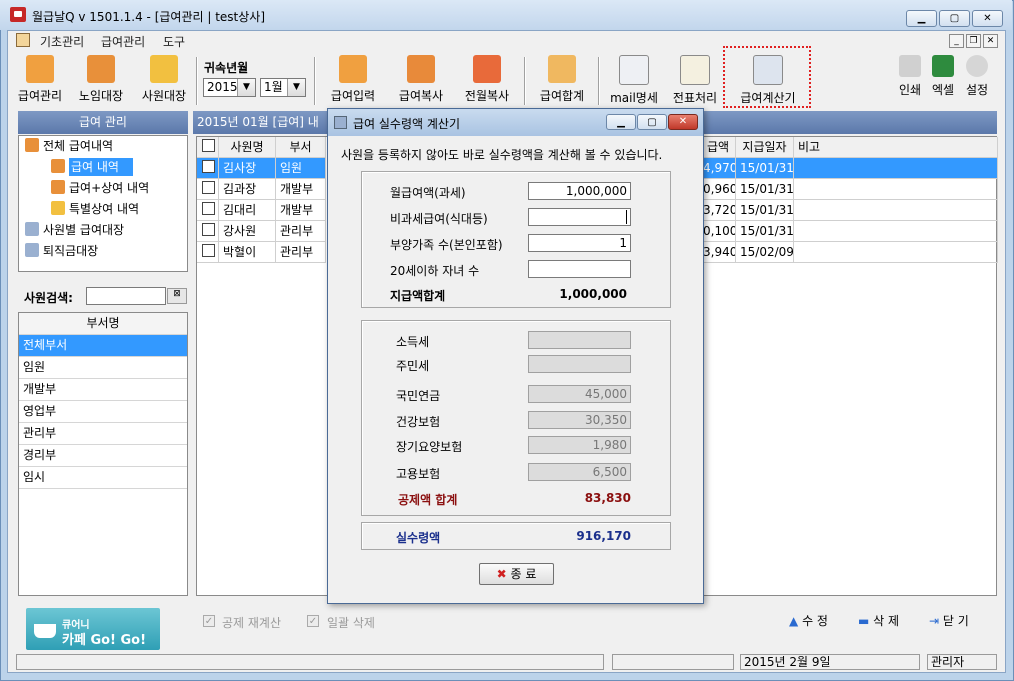  Describe the element at coordinates (229, 87) in the screenshot. I see `year-select: 2015 ▼` at that location.